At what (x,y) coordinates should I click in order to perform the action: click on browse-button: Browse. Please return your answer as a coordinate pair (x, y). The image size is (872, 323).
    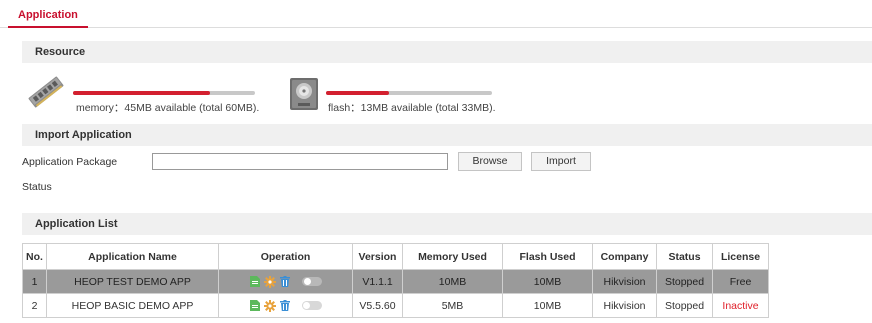
    Looking at the image, I should click on (490, 161).